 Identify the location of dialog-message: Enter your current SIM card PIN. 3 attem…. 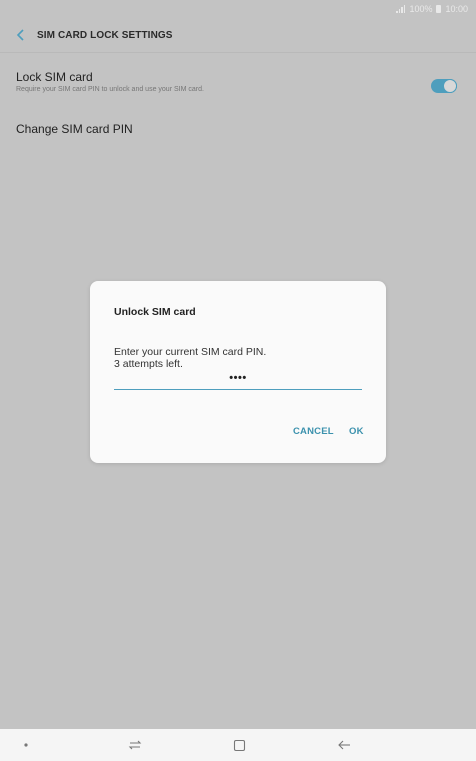
(190, 358).